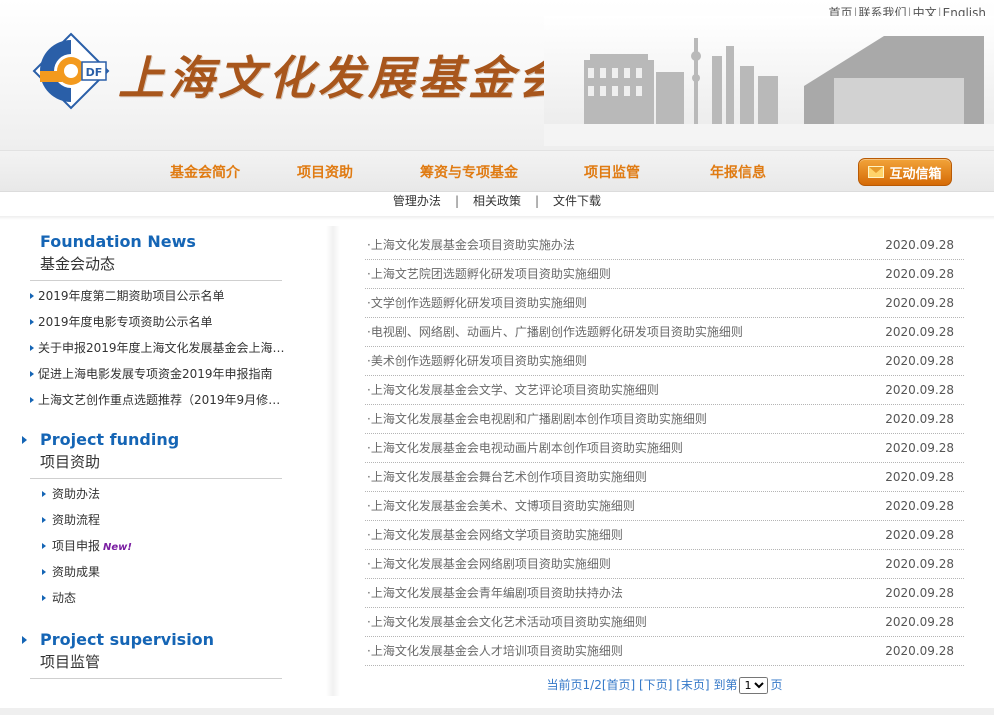  Describe the element at coordinates (205, 172) in the screenshot. I see `nav-about: 基金会简介` at that location.